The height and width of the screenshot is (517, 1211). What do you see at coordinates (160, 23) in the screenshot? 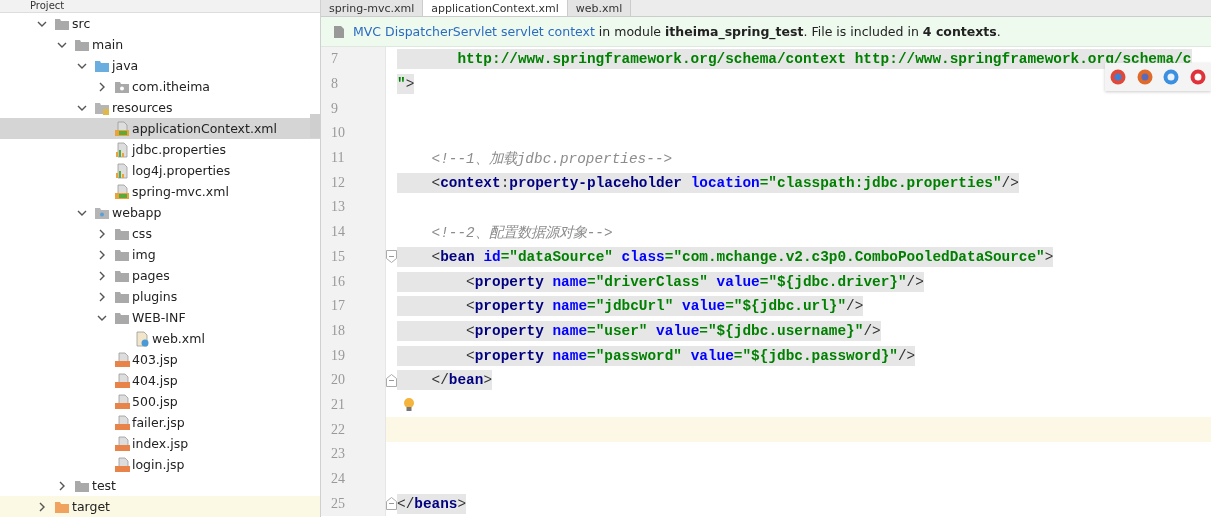
I see `tree-item: src` at bounding box center [160, 23].